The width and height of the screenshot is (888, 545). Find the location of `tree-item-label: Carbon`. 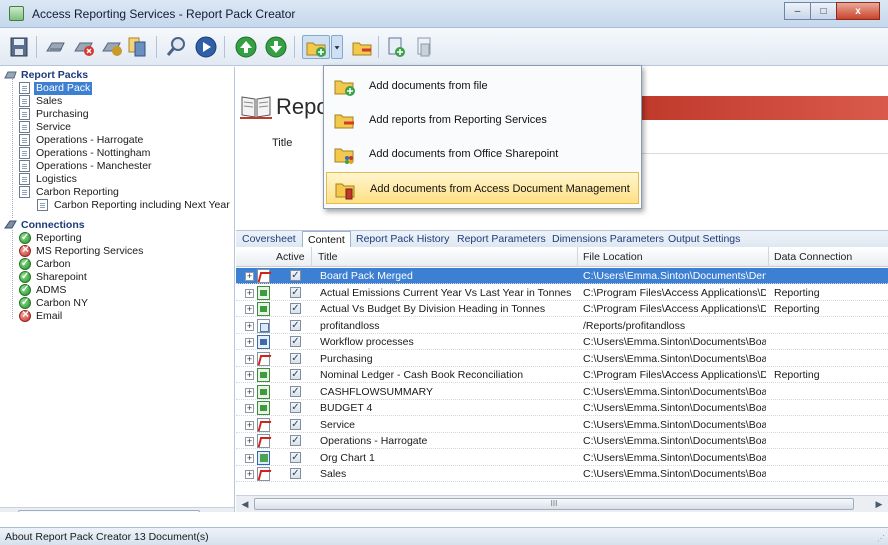

tree-item-label: Carbon is located at coordinates (53, 264).